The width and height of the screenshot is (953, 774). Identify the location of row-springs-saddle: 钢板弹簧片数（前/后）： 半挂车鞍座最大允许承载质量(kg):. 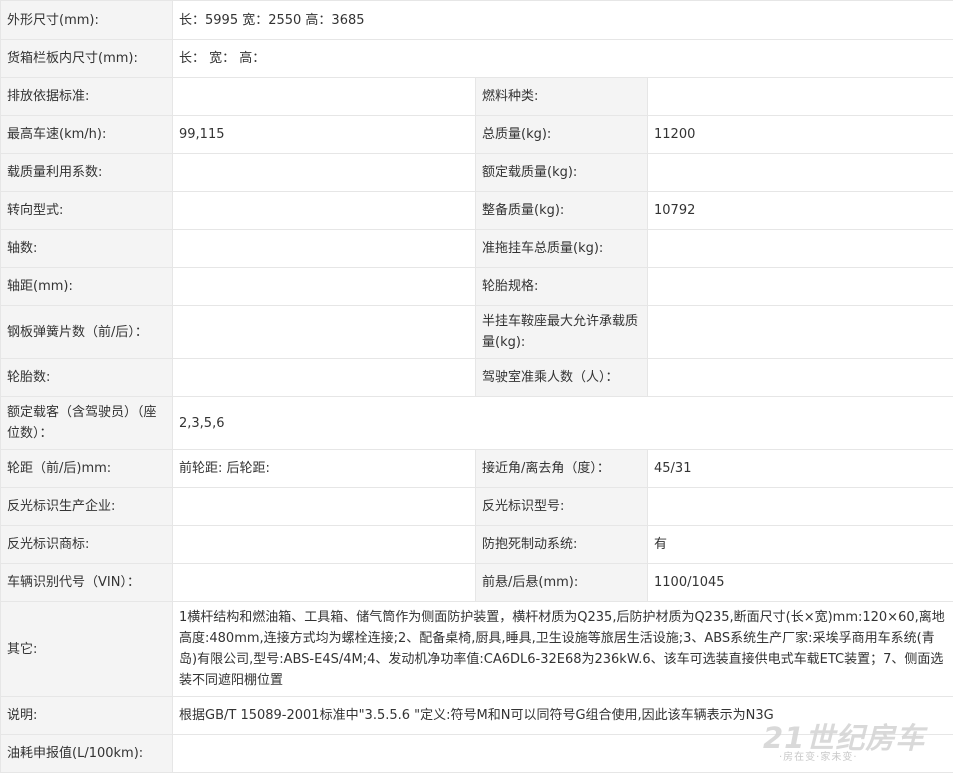
(476, 332).